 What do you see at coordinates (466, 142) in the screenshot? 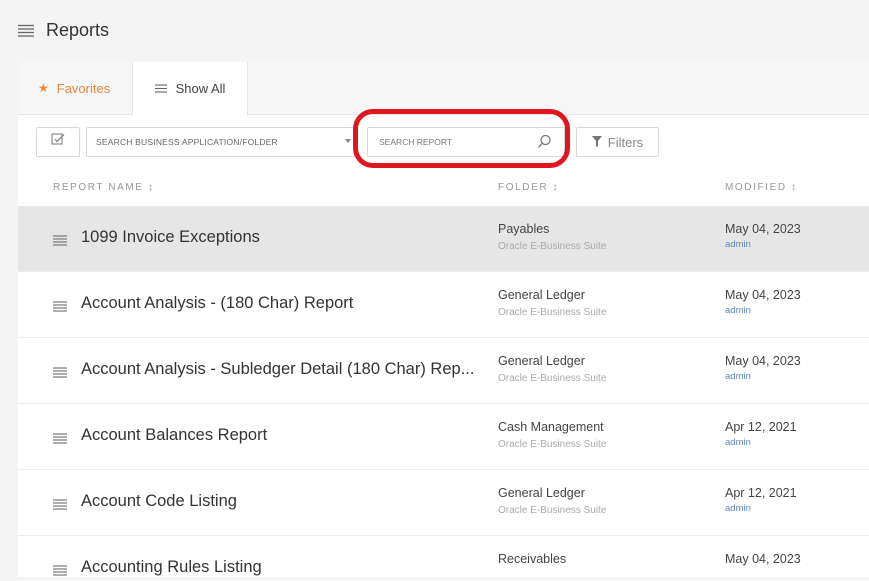
I see `search-report-input: SEARCH REPORT` at bounding box center [466, 142].